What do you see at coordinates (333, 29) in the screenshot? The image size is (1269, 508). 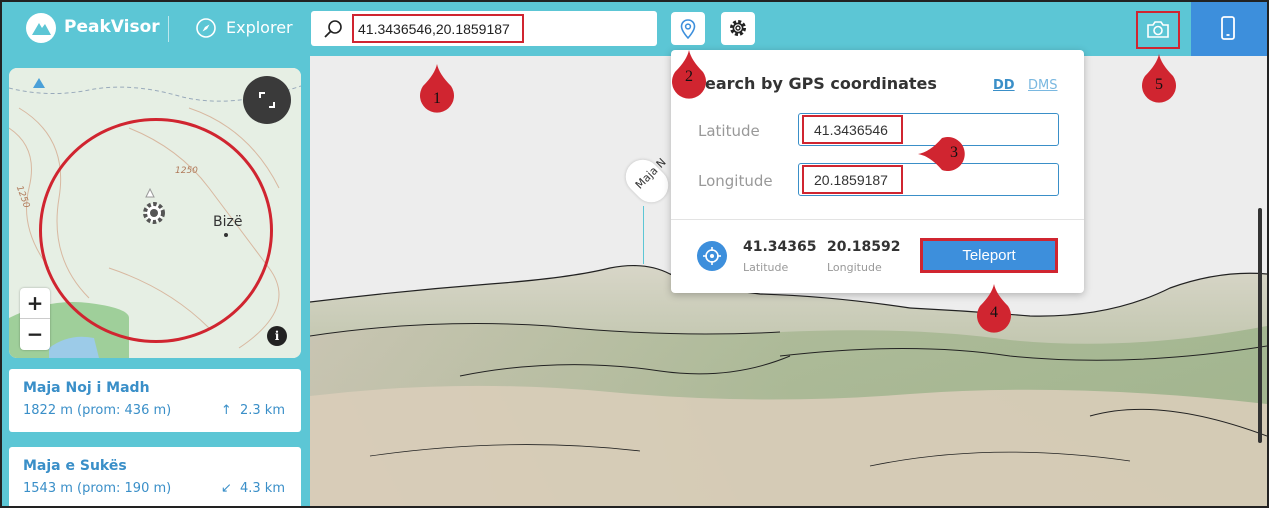 I see `search-icon` at bounding box center [333, 29].